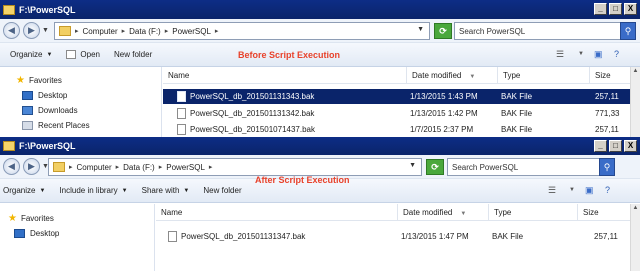  What do you see at coordinates (245, 96) in the screenshot?
I see `file-name-cell: PowerSQL_db_201501131343.bak` at bounding box center [245, 96].